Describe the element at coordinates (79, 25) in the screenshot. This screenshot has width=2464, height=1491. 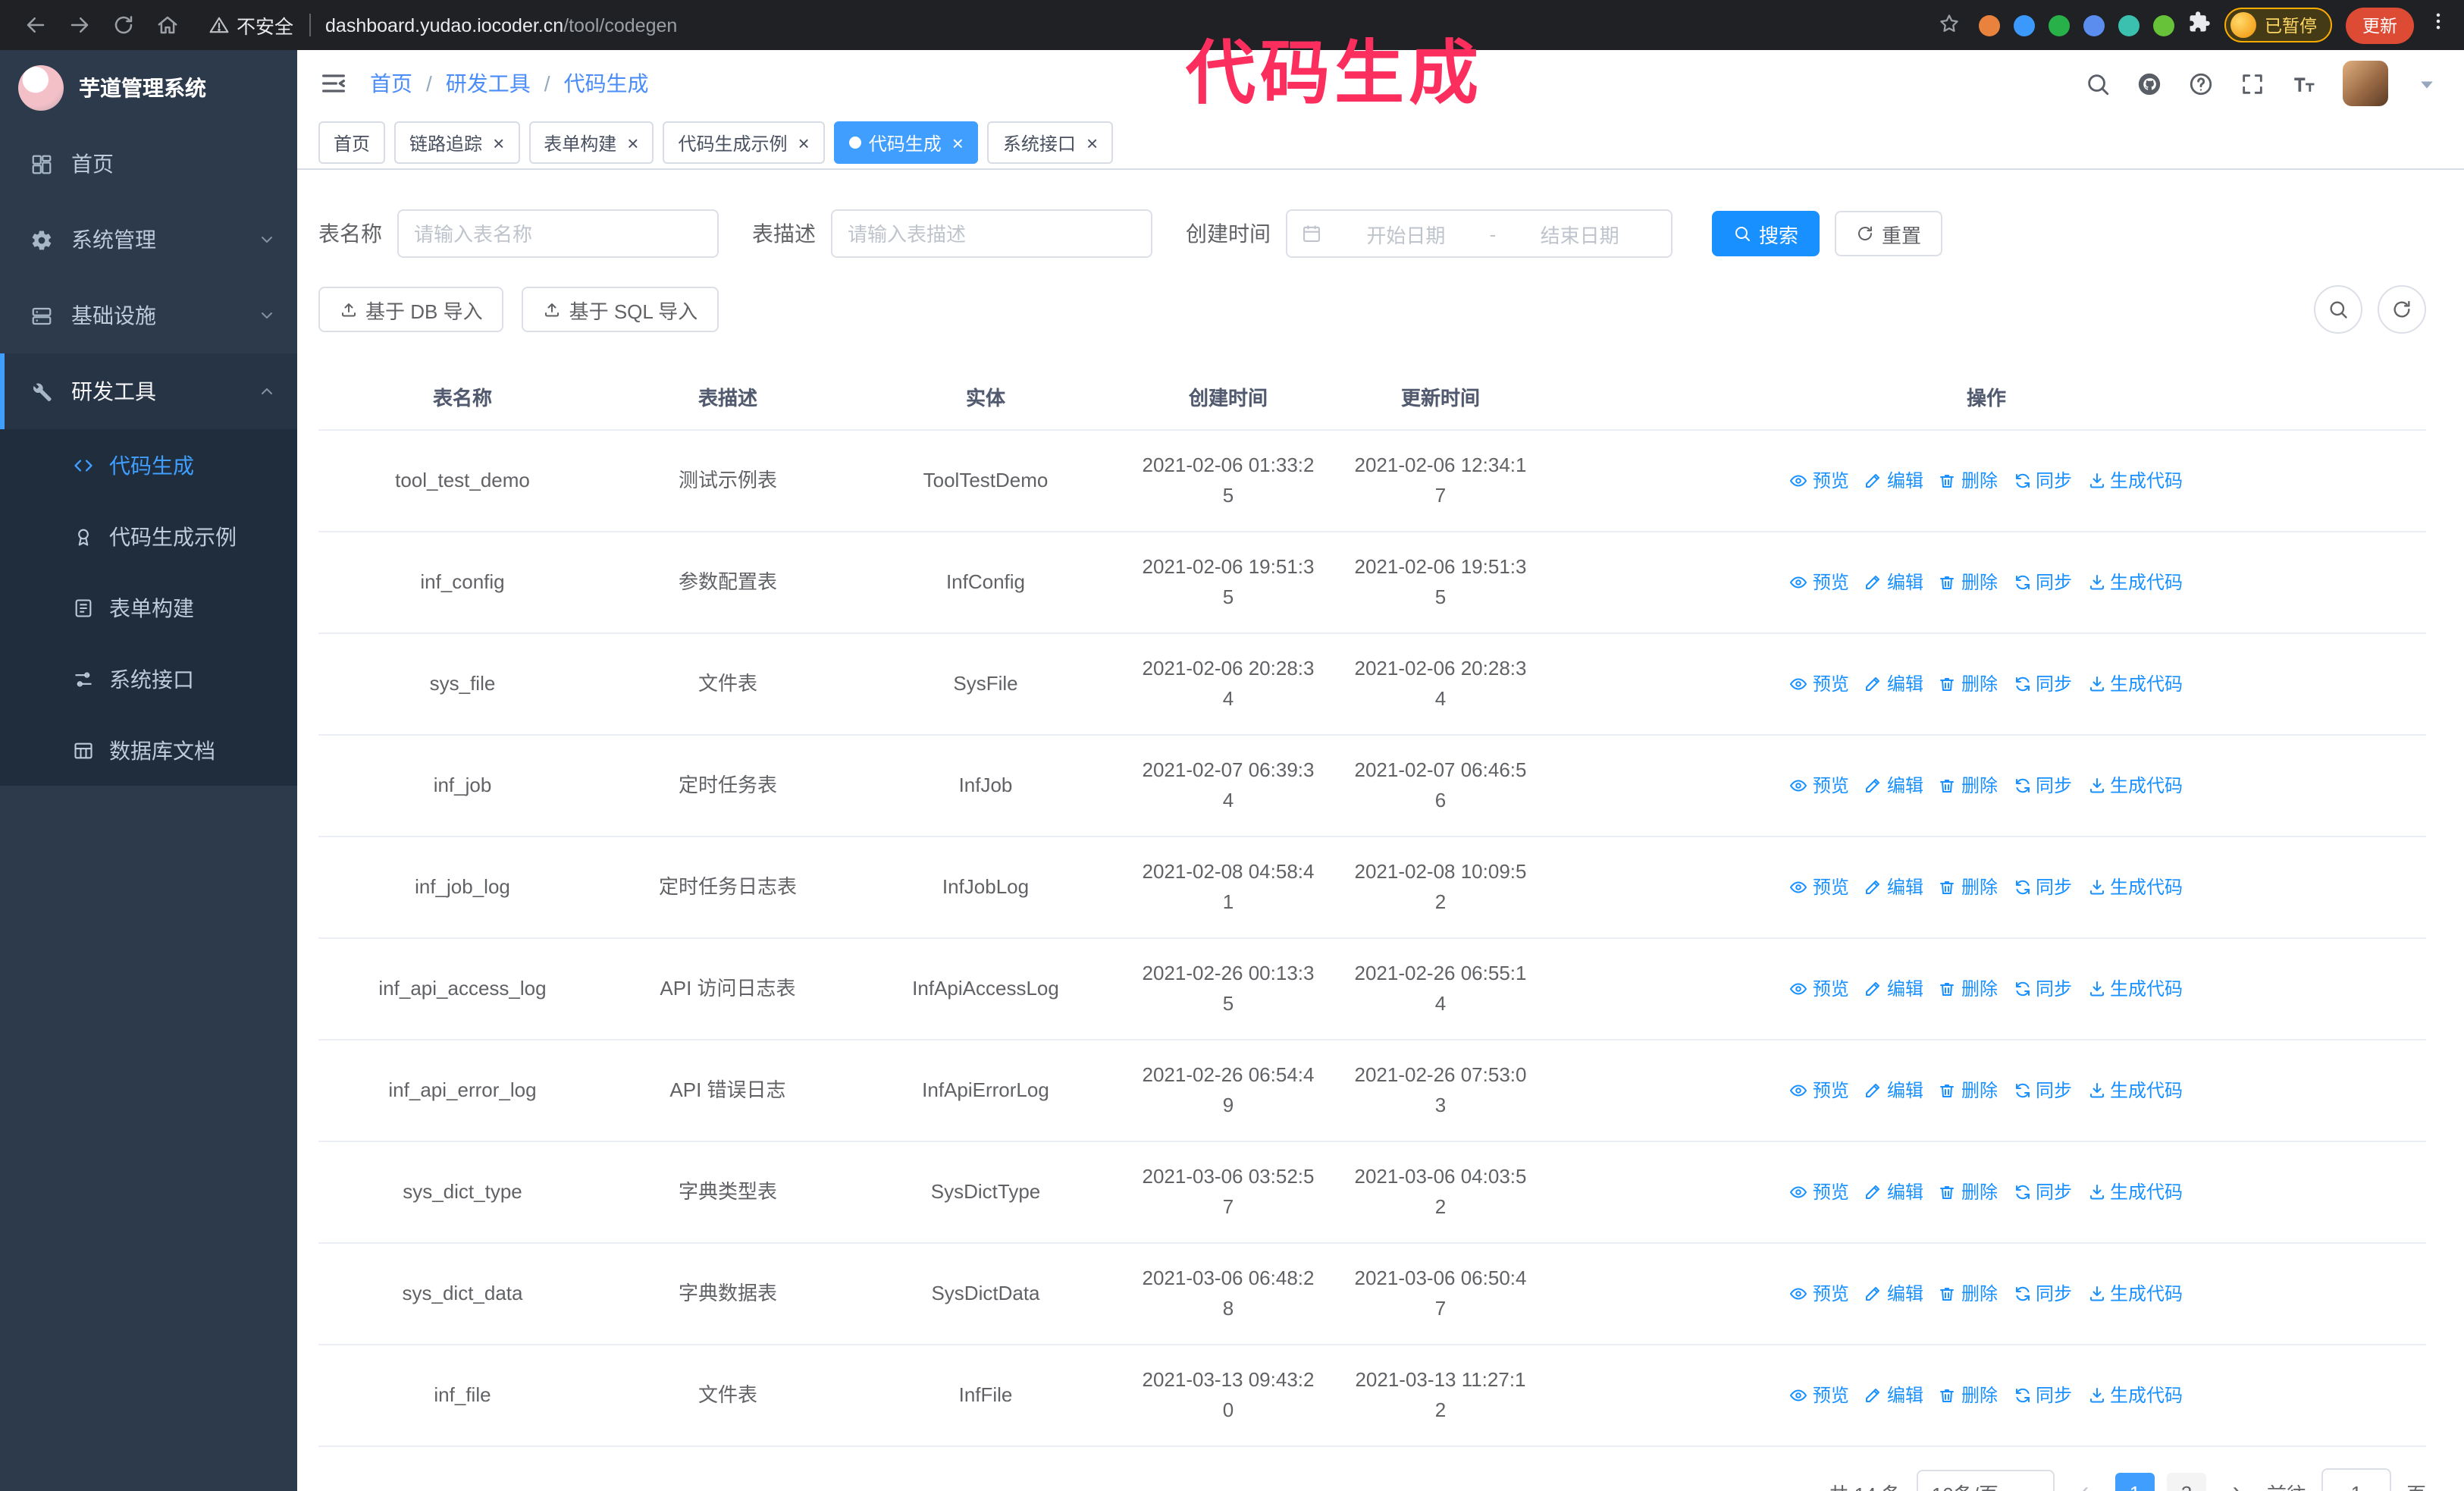
I see `browser-forward-button` at that location.